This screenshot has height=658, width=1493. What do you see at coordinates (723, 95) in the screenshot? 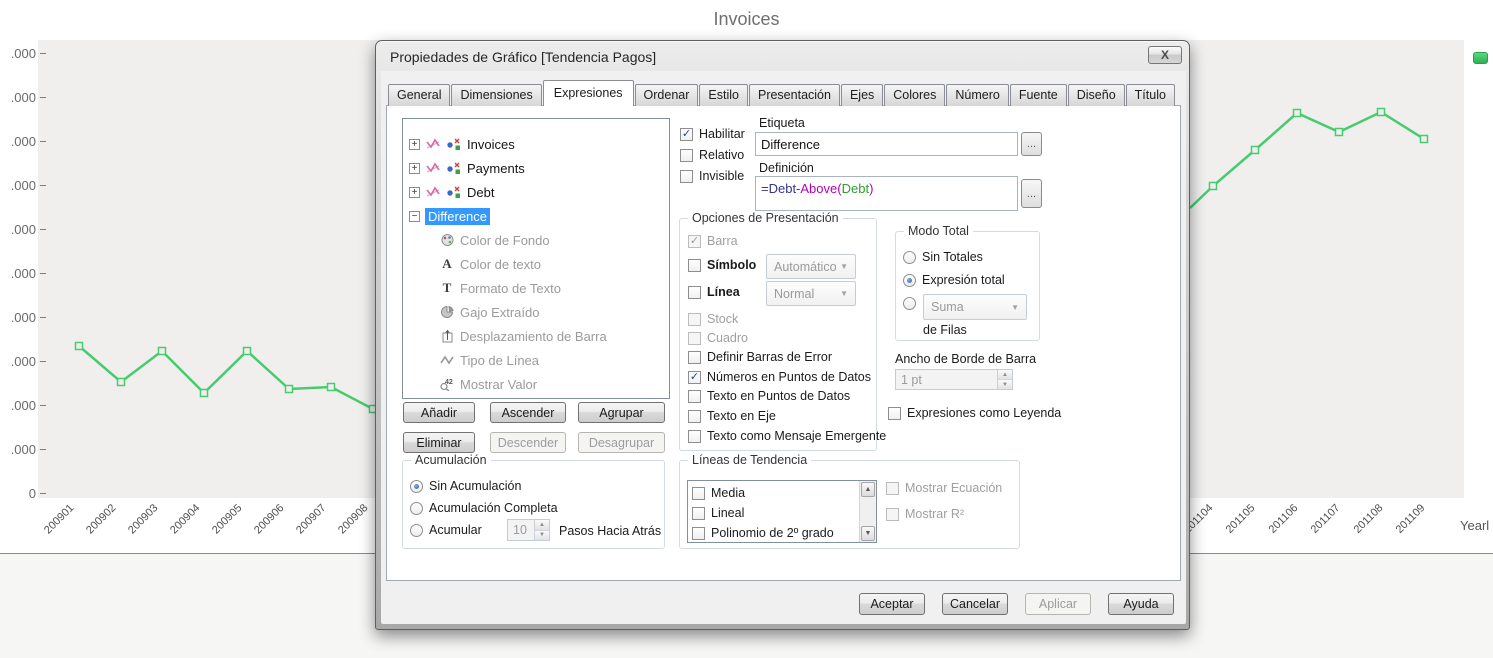
I see `tab-estilo: Estilo` at bounding box center [723, 95].